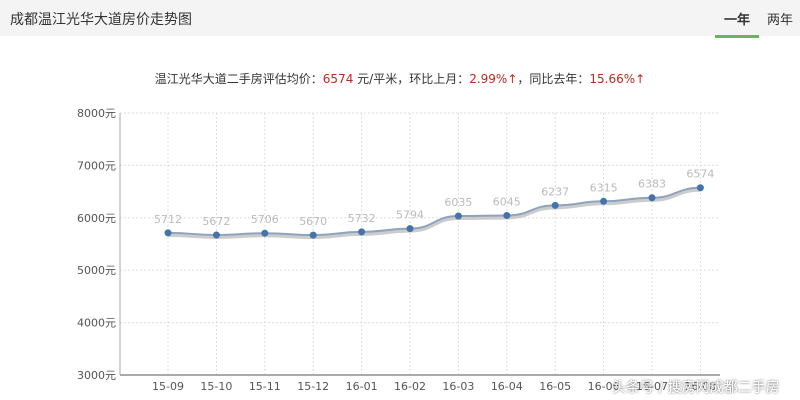  I want to click on x-tick-label: 16-04, so click(507, 386).